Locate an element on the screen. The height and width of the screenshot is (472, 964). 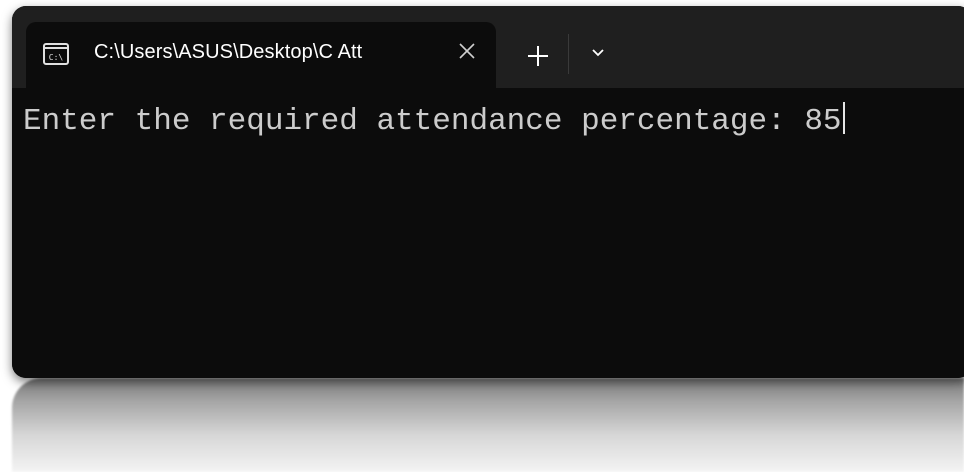
close-icon is located at coordinates (467, 51).